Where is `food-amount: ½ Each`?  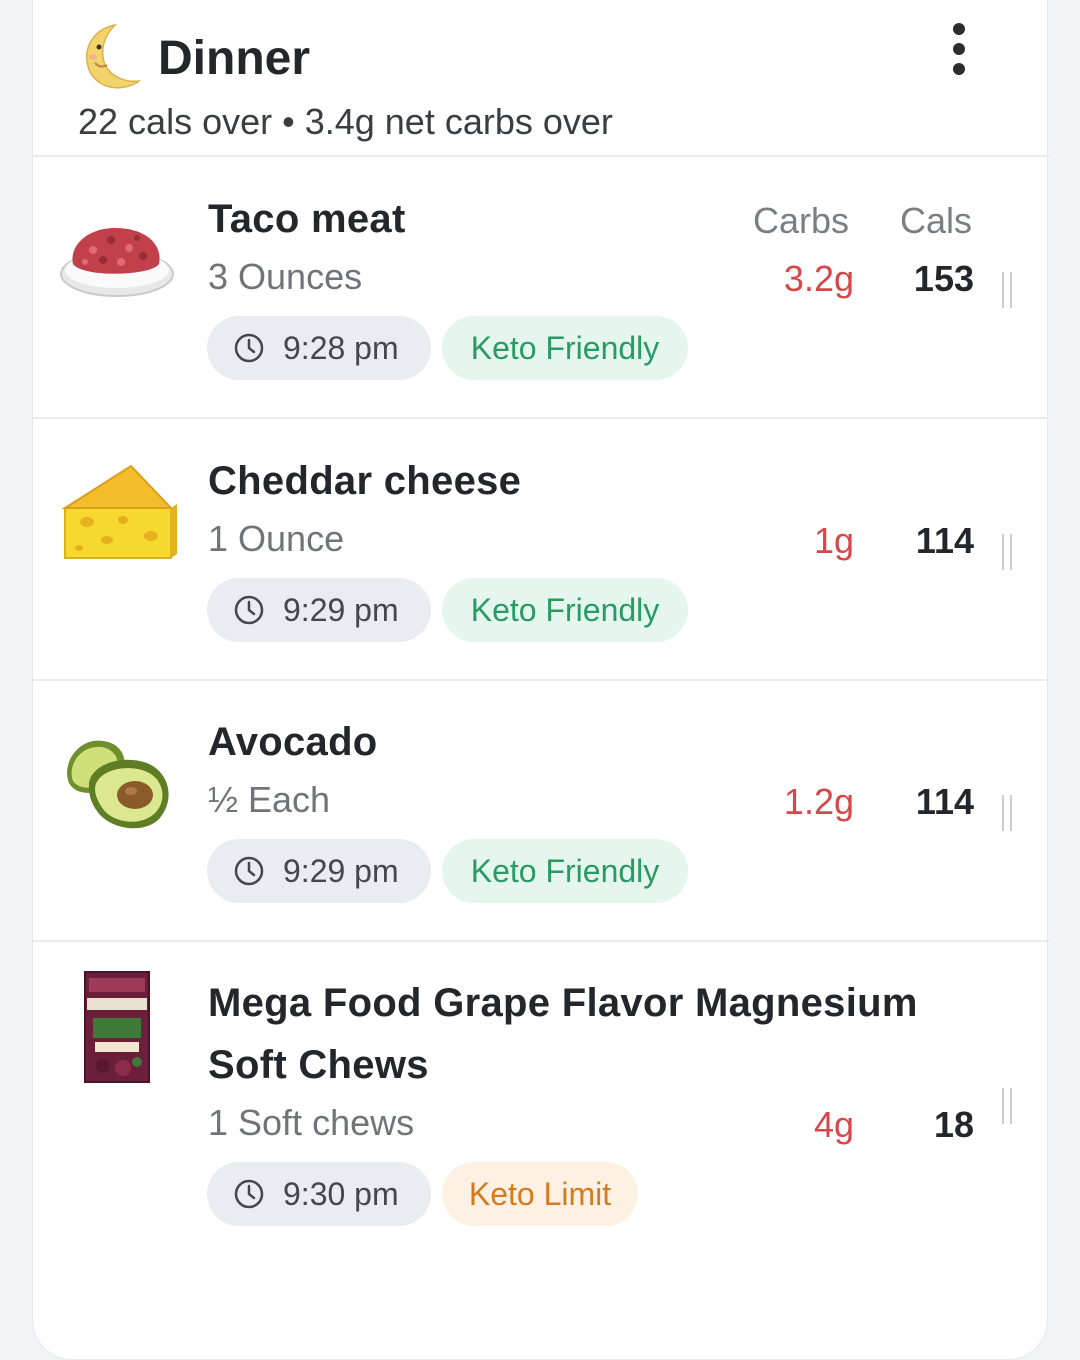 food-amount: ½ Each is located at coordinates (269, 799).